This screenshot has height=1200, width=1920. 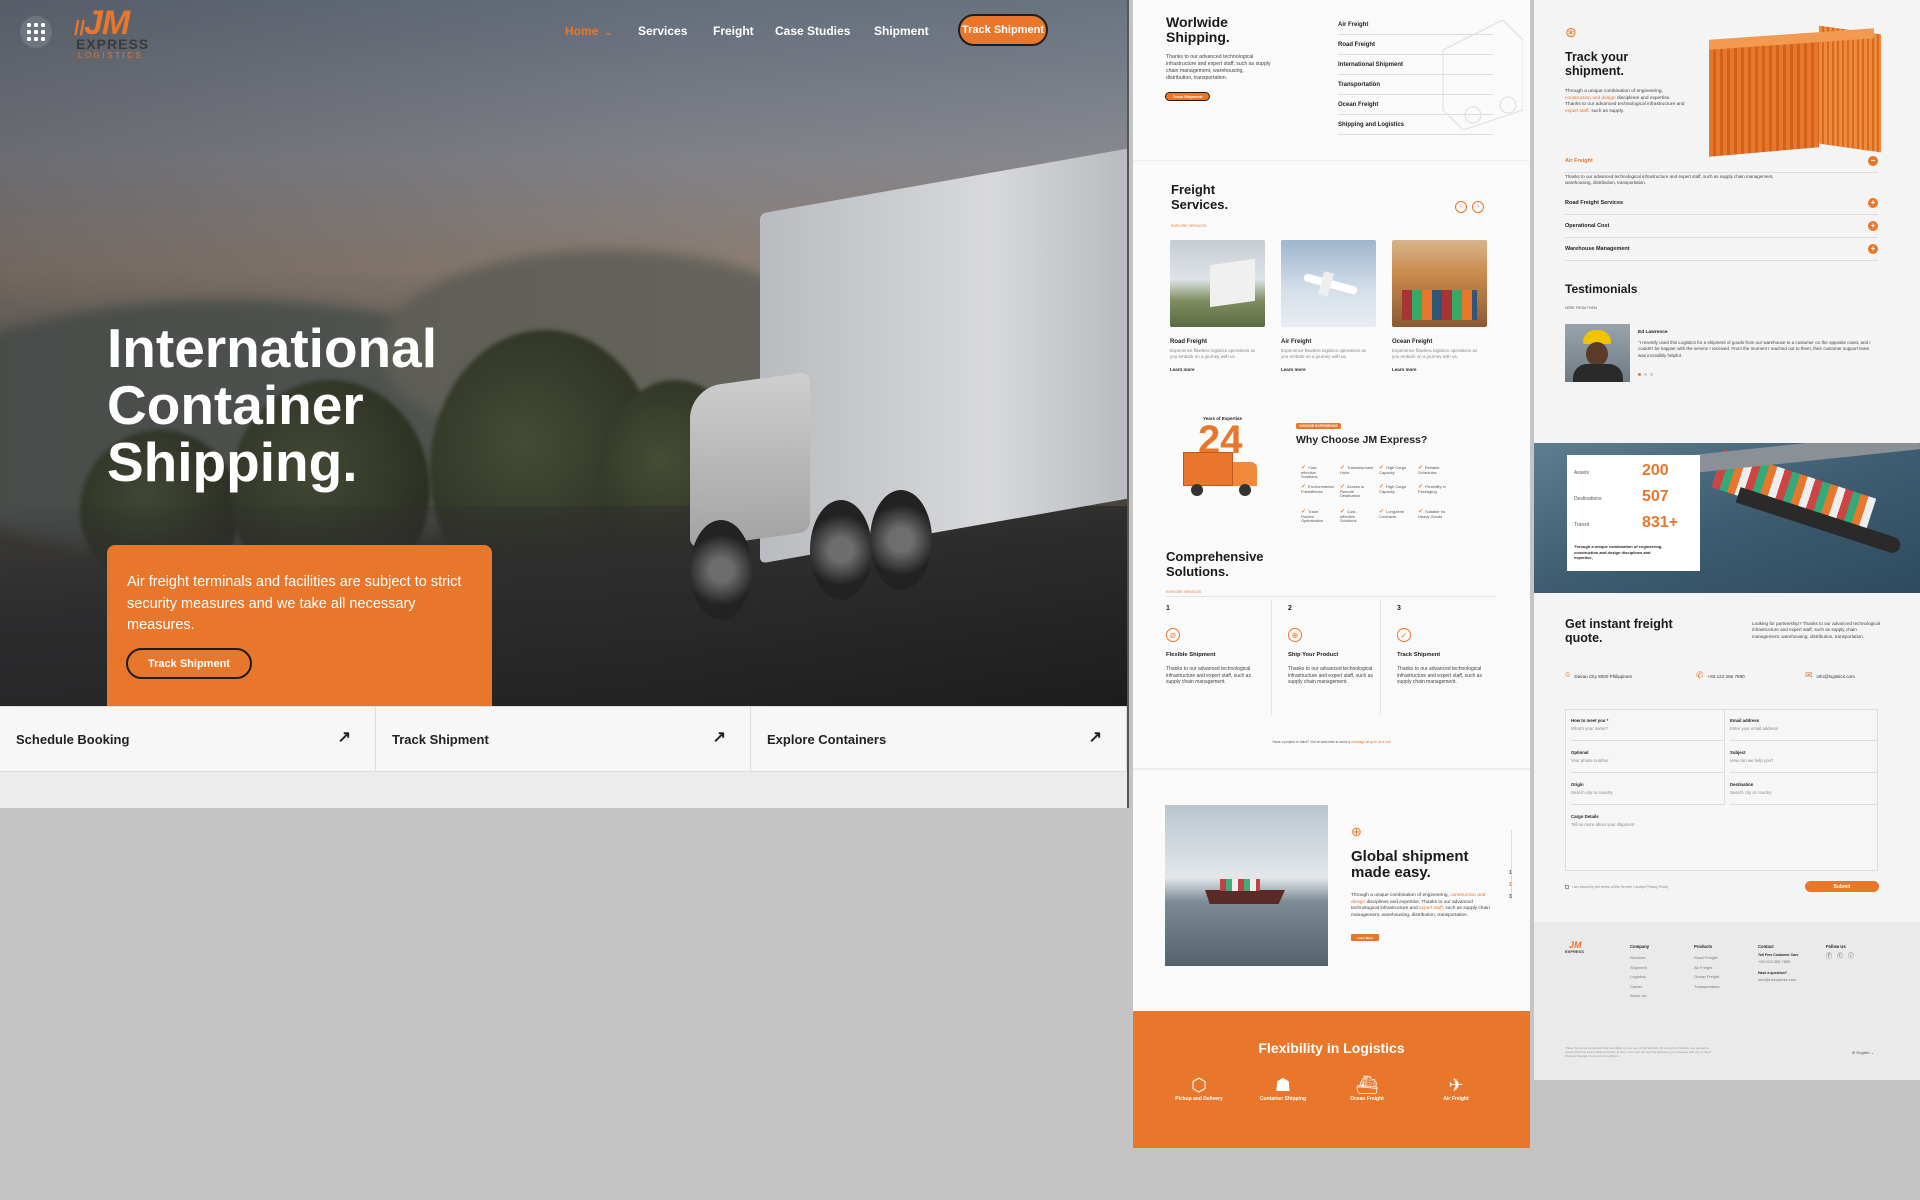 I want to click on language-selector: ⊕ English ⌄, so click(x=1863, y=1052).